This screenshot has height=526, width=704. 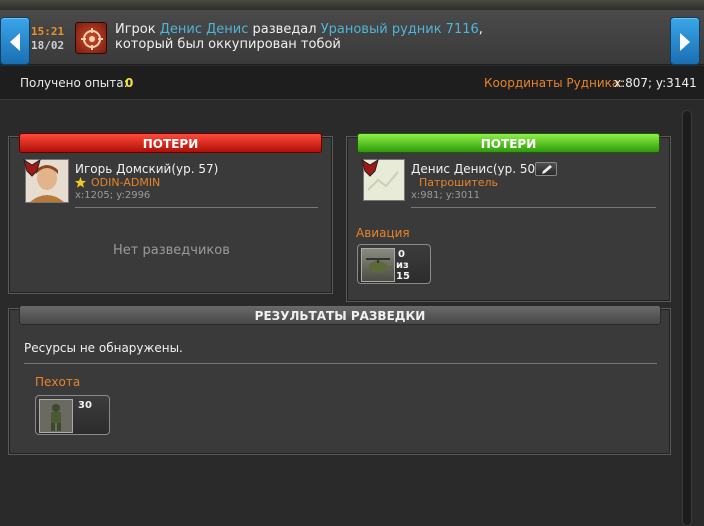 I want to click on defender-coords: x:981; y:3011, so click(x=445, y=195).